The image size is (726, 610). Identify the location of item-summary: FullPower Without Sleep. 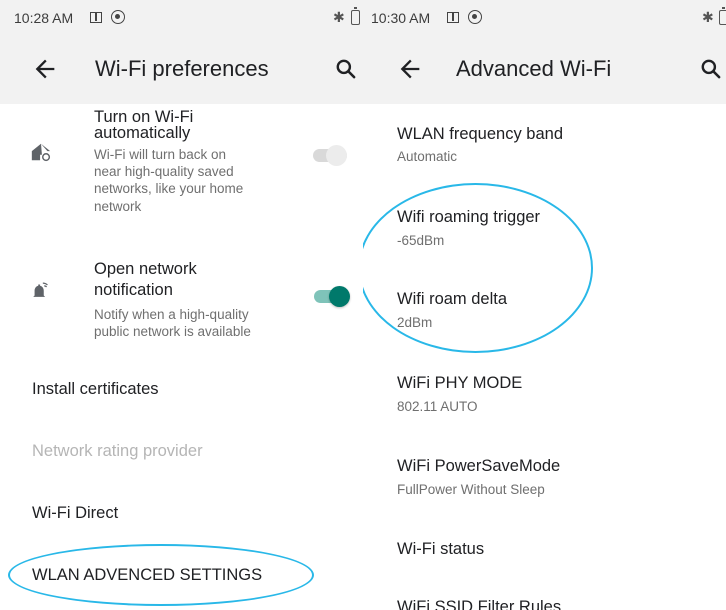
(471, 489).